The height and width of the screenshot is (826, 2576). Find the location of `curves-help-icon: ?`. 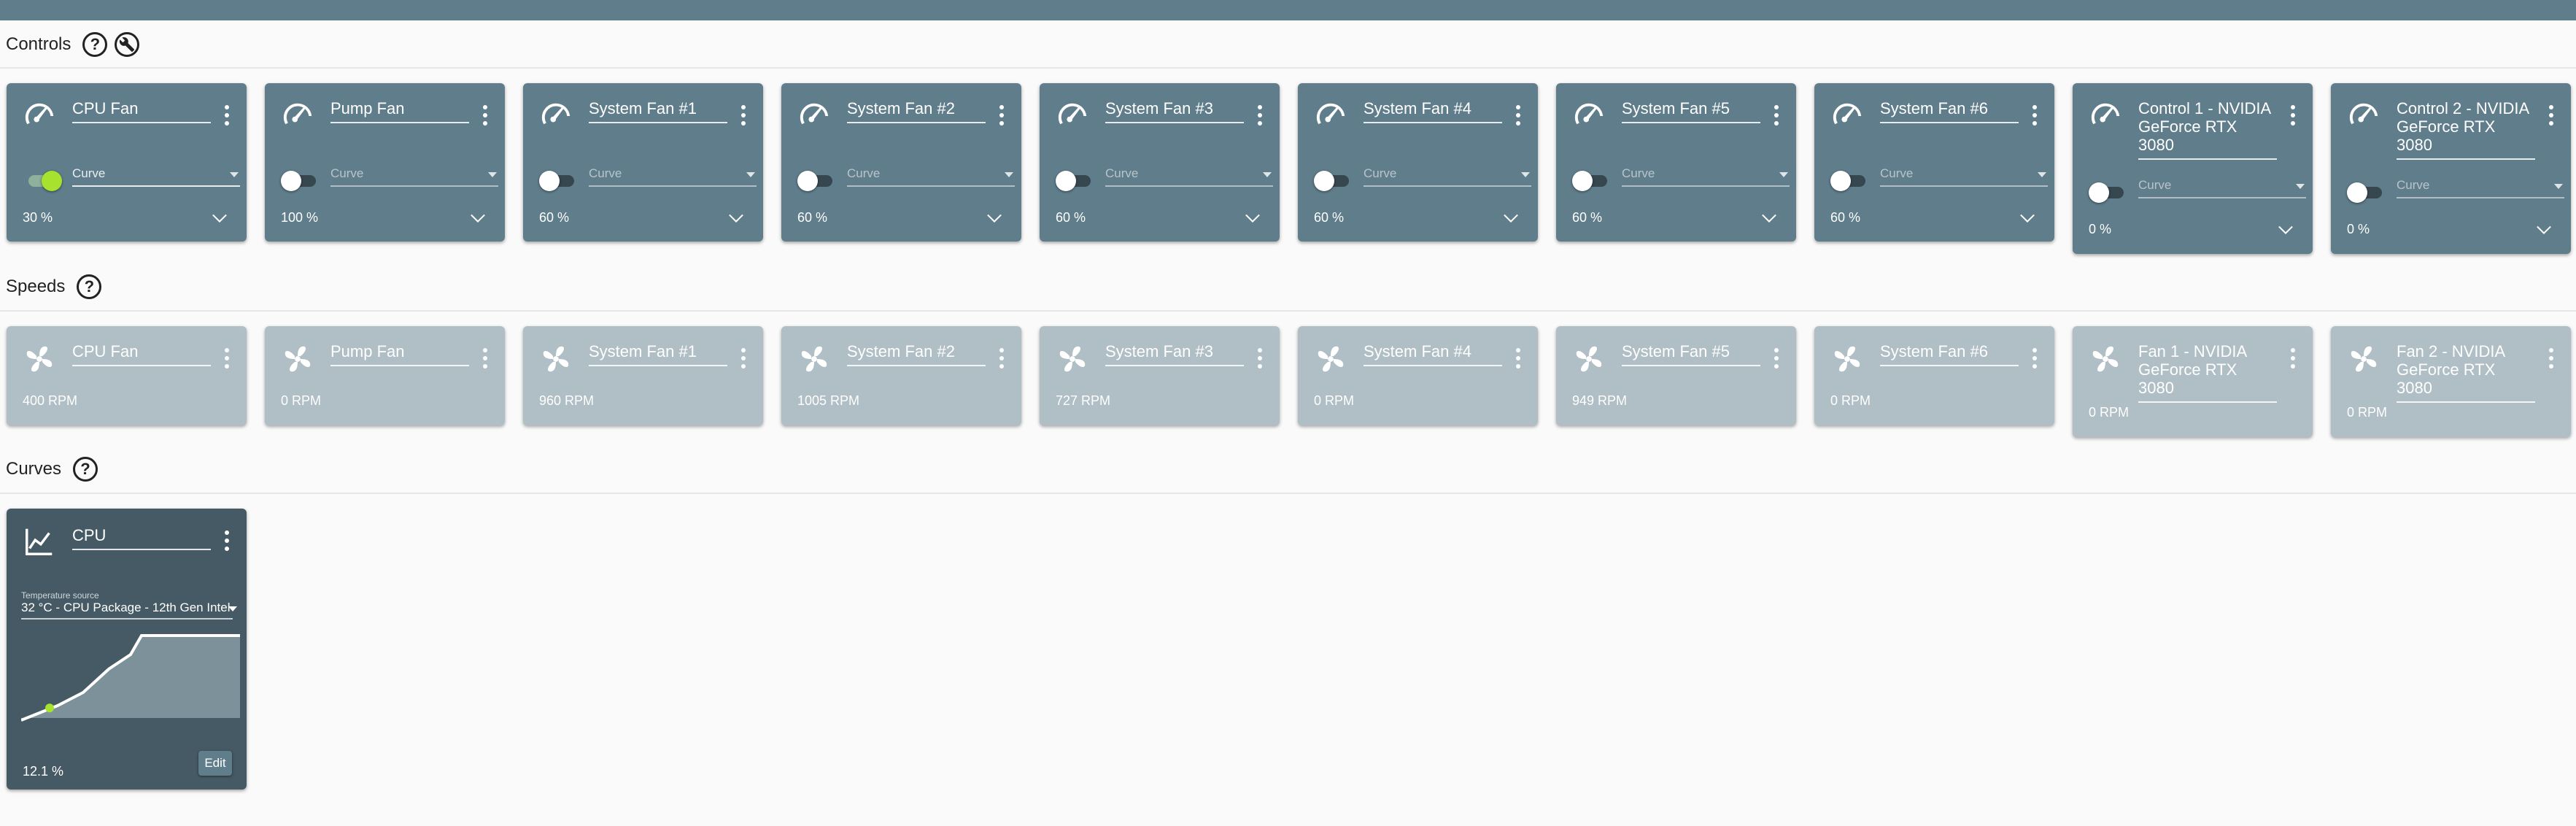

curves-help-icon: ? is located at coordinates (85, 469).